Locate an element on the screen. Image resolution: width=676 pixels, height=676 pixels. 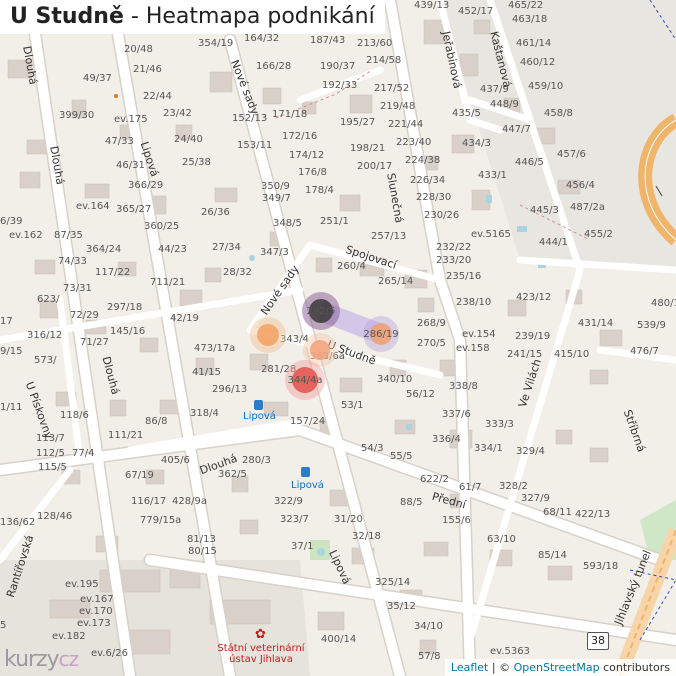
house-number: 157/24 is located at coordinates (308, 421).